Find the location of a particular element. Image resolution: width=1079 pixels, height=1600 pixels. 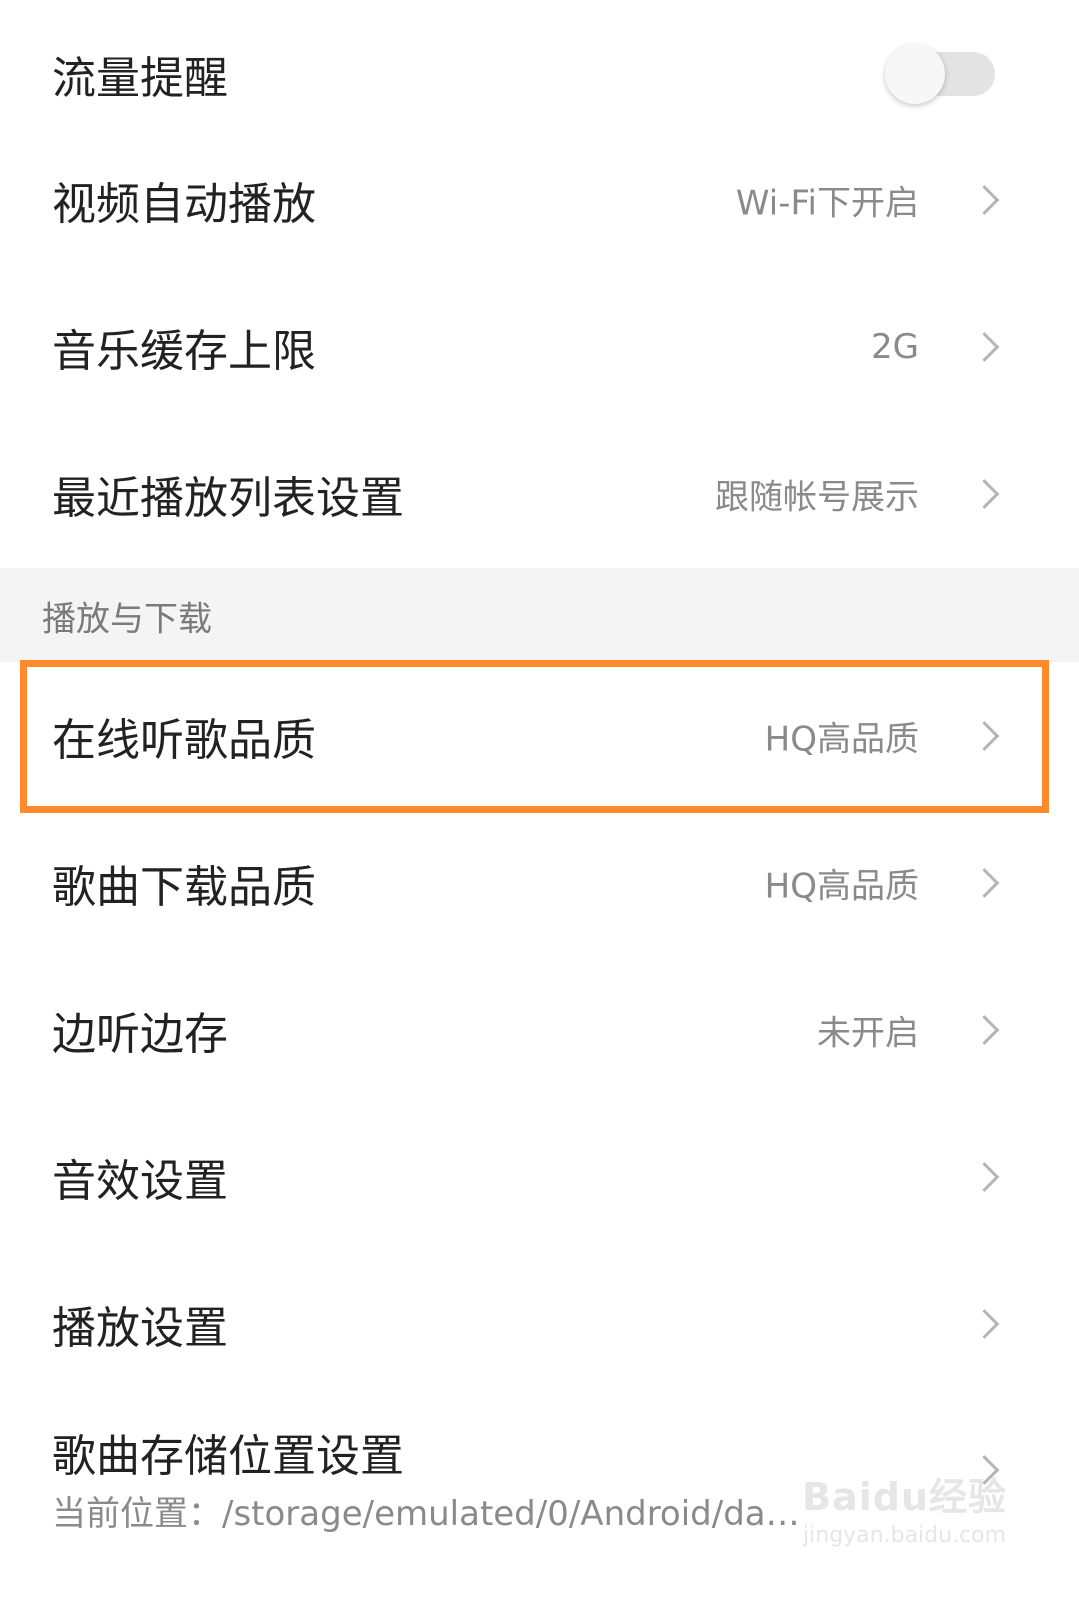

row-value: 未开启 is located at coordinates (868, 1033).